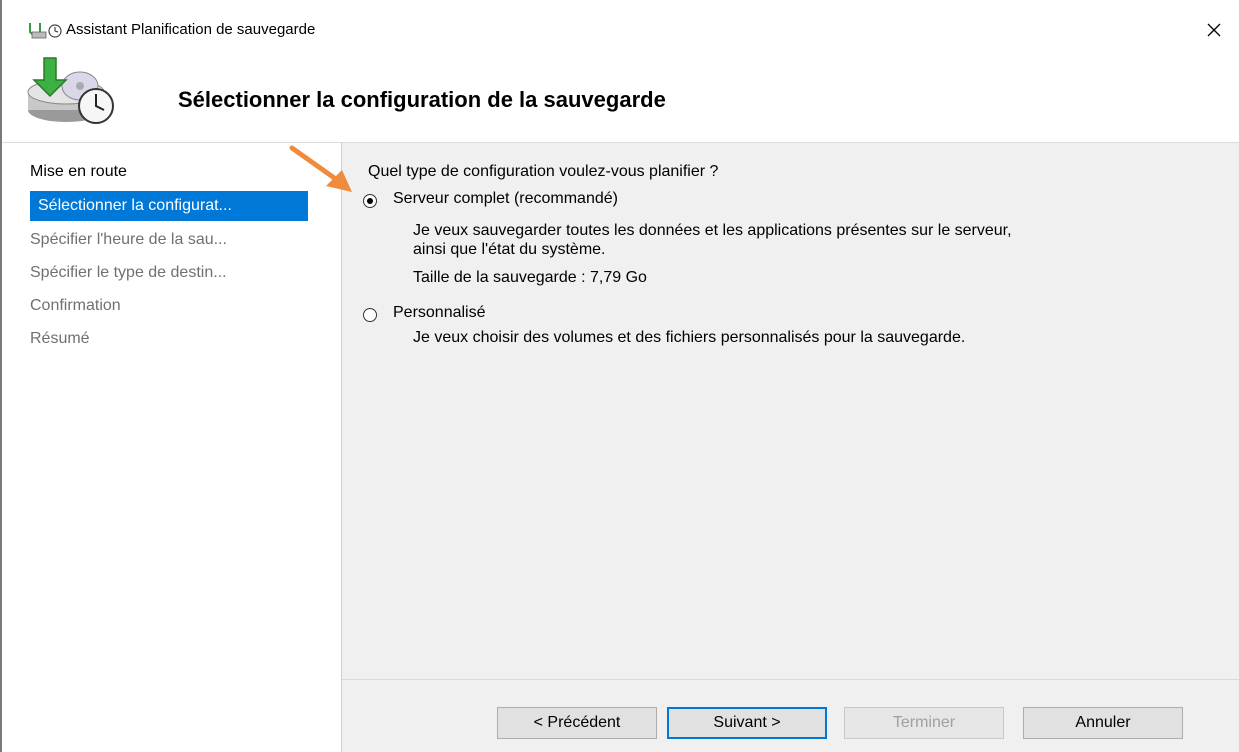 This screenshot has width=1239, height=752. Describe the element at coordinates (509, 249) in the screenshot. I see `serveur-complet-description-line2: ainsi que l'état du système.` at that location.